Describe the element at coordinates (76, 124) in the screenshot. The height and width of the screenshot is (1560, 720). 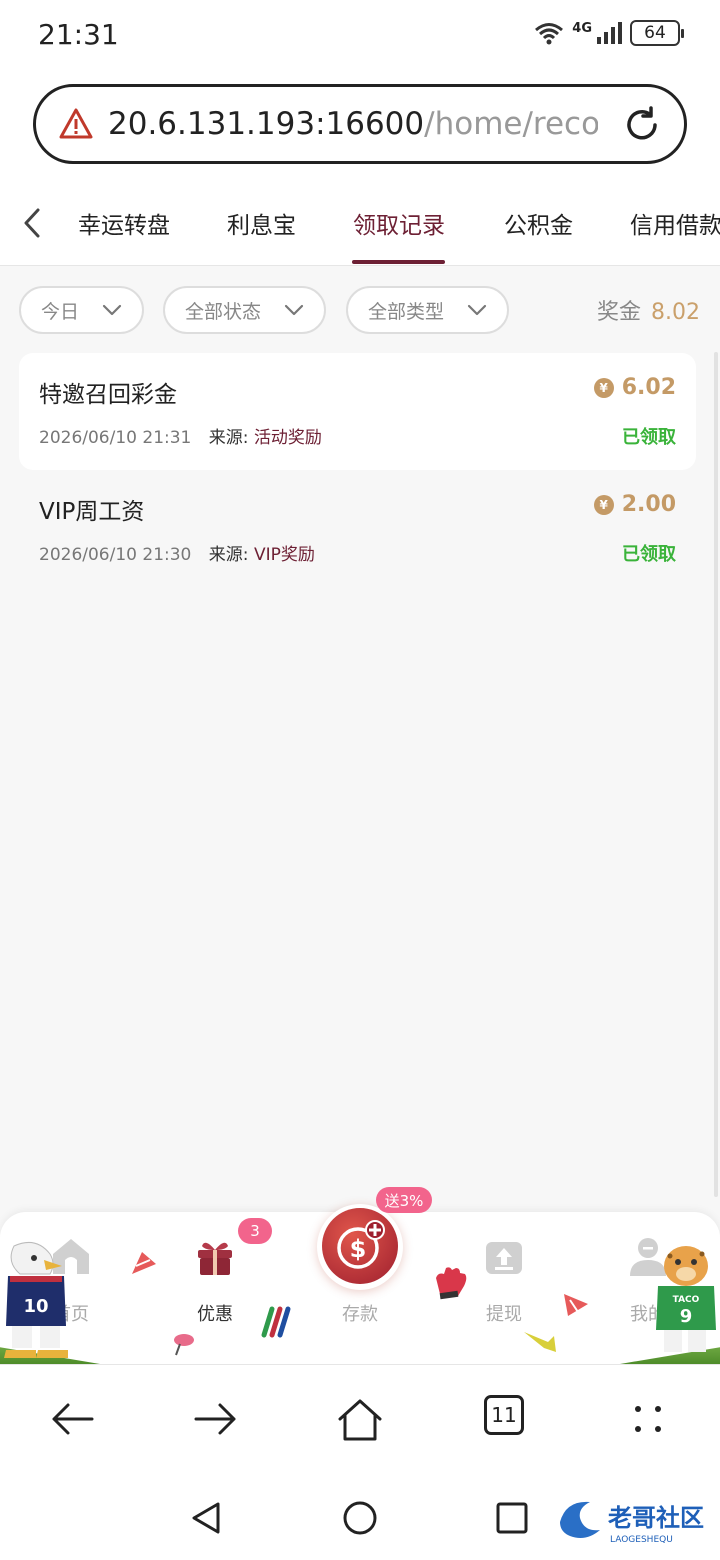
I see `warning-icon` at that location.